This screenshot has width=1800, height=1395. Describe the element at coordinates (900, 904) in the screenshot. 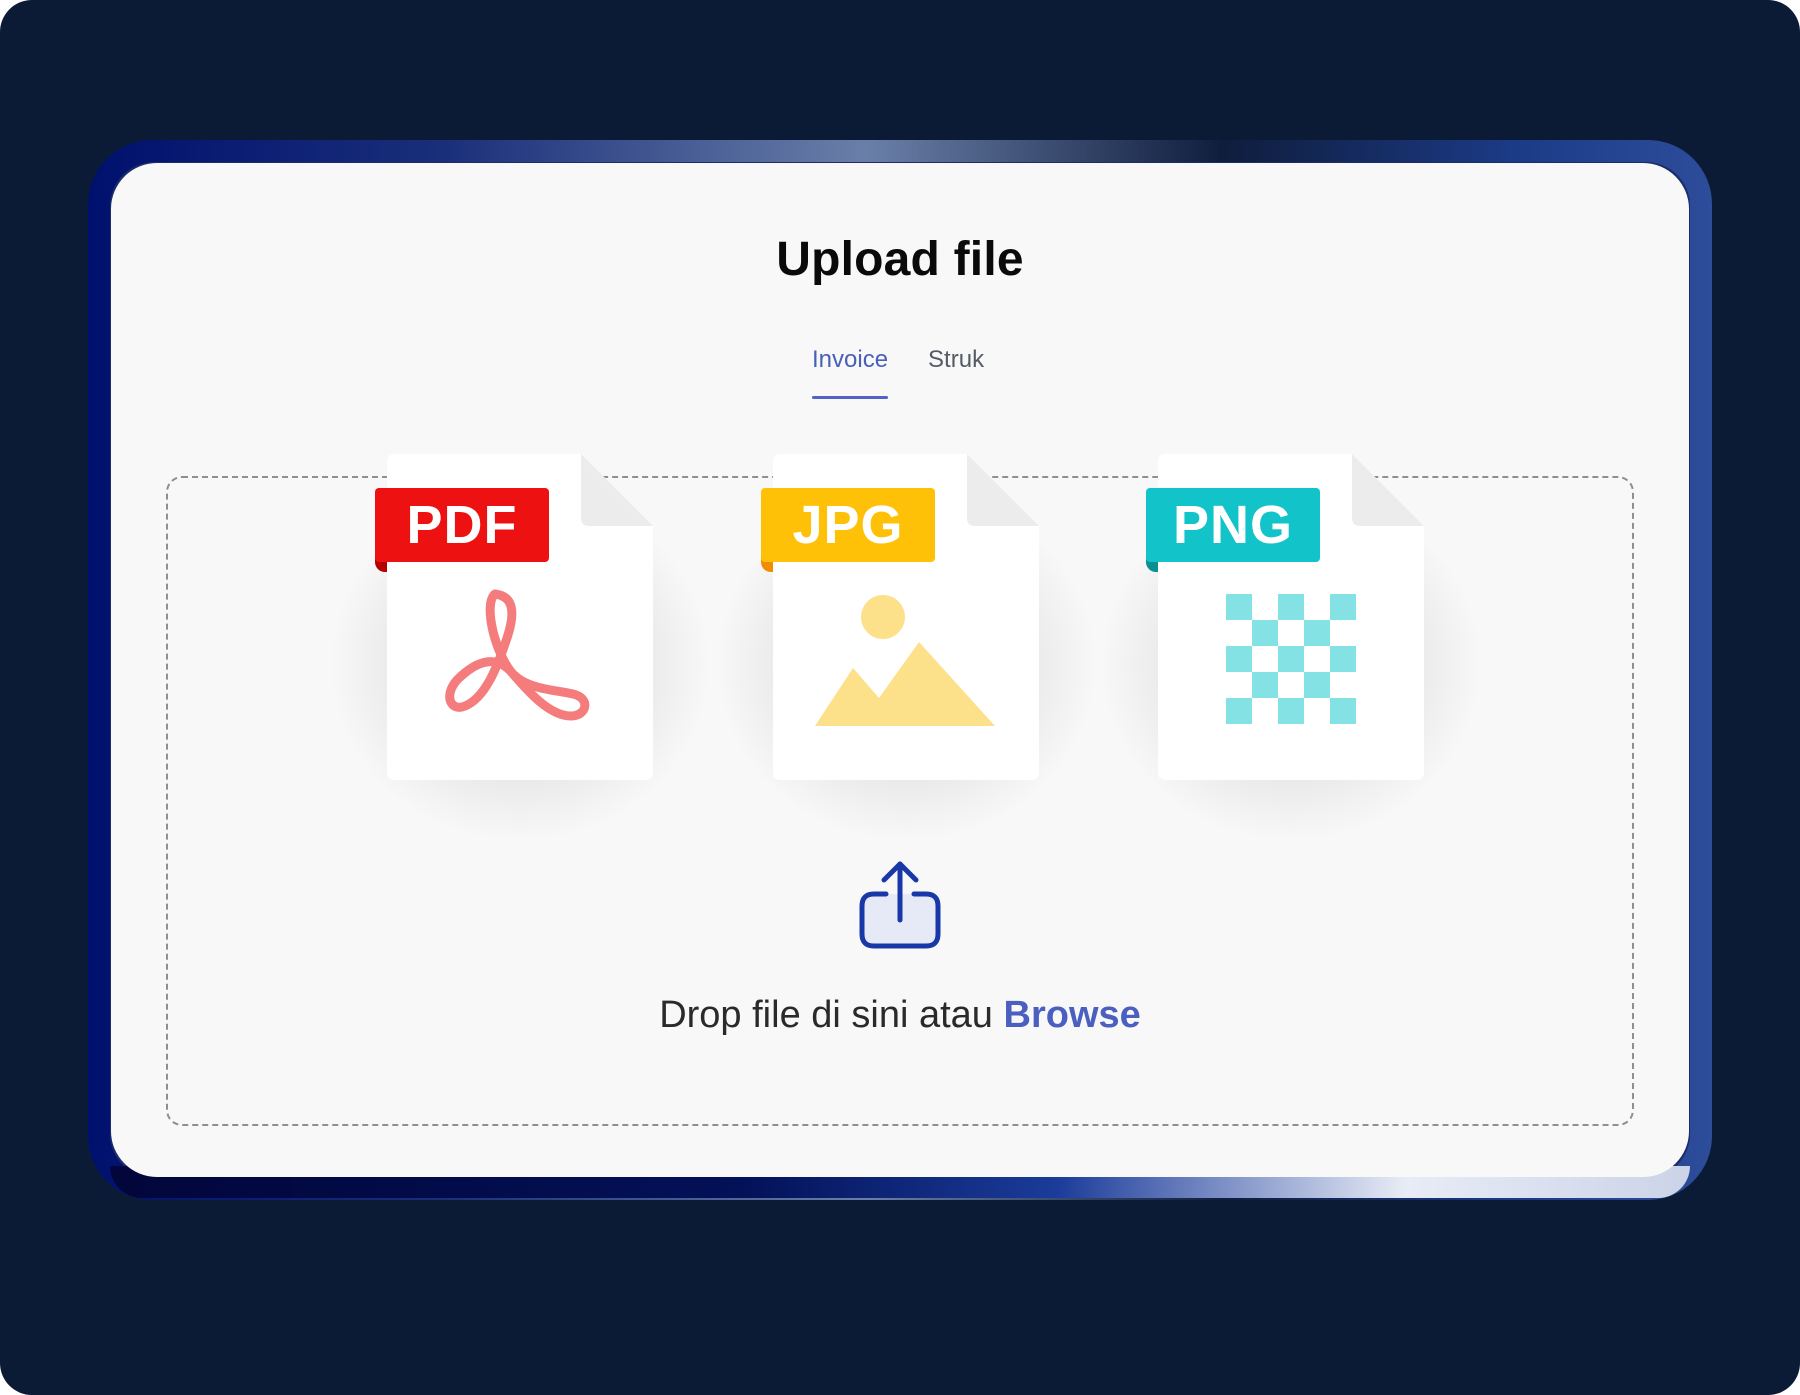

I see `upload-icon` at that location.